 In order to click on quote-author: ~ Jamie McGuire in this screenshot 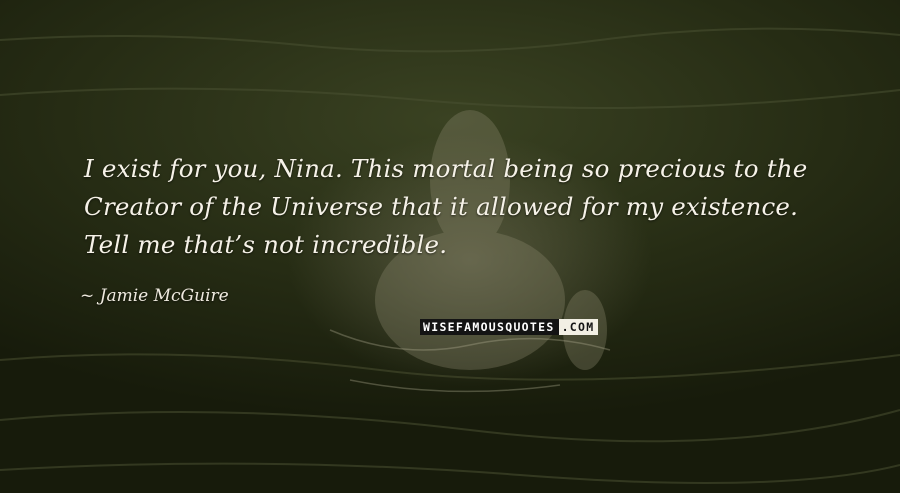, I will do `click(154, 296)`.